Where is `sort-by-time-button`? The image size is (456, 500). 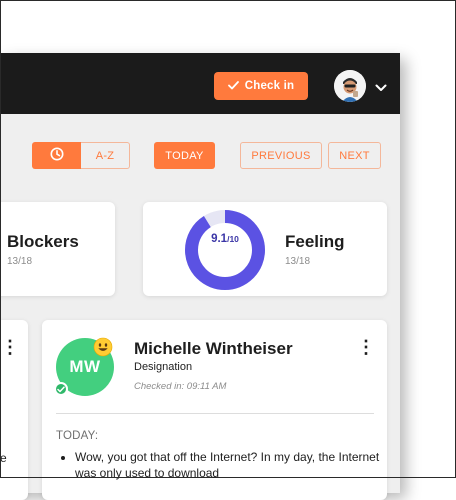
sort-by-time-button is located at coordinates (56, 155).